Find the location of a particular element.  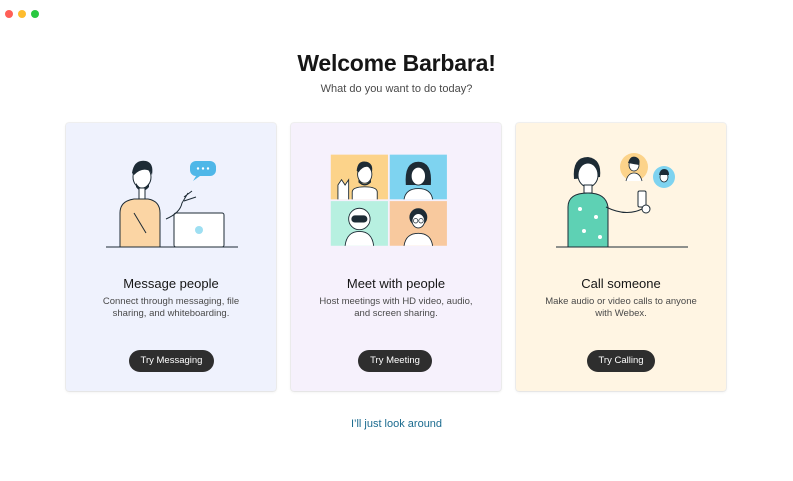

try-calling-button: Try Calling is located at coordinates (621, 361).